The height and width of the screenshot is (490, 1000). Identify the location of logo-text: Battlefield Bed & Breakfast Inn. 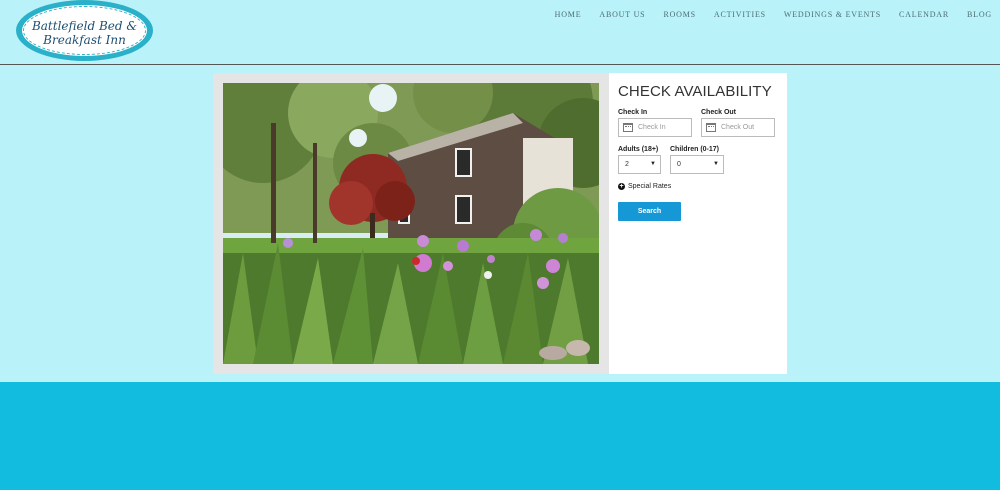
(84, 33).